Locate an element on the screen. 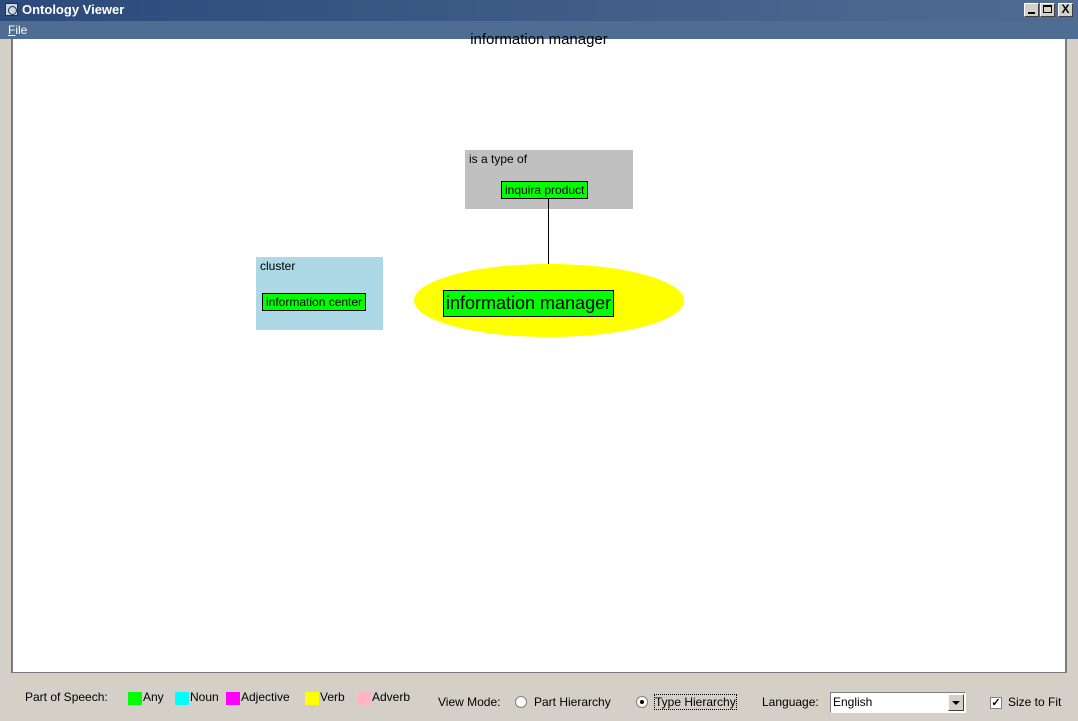 The width and height of the screenshot is (1078, 721). graph-title: information manager is located at coordinates (539, 39).